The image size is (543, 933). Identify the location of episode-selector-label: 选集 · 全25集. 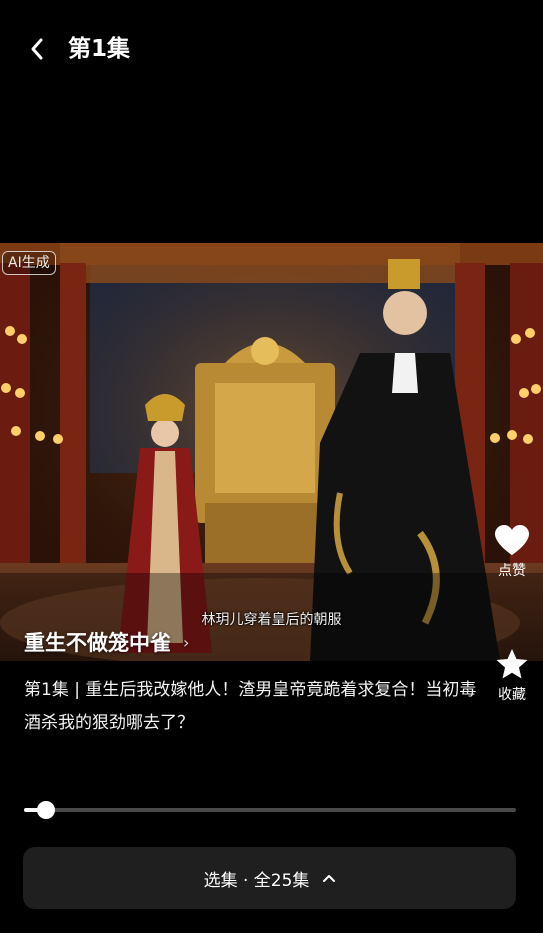
(256, 880).